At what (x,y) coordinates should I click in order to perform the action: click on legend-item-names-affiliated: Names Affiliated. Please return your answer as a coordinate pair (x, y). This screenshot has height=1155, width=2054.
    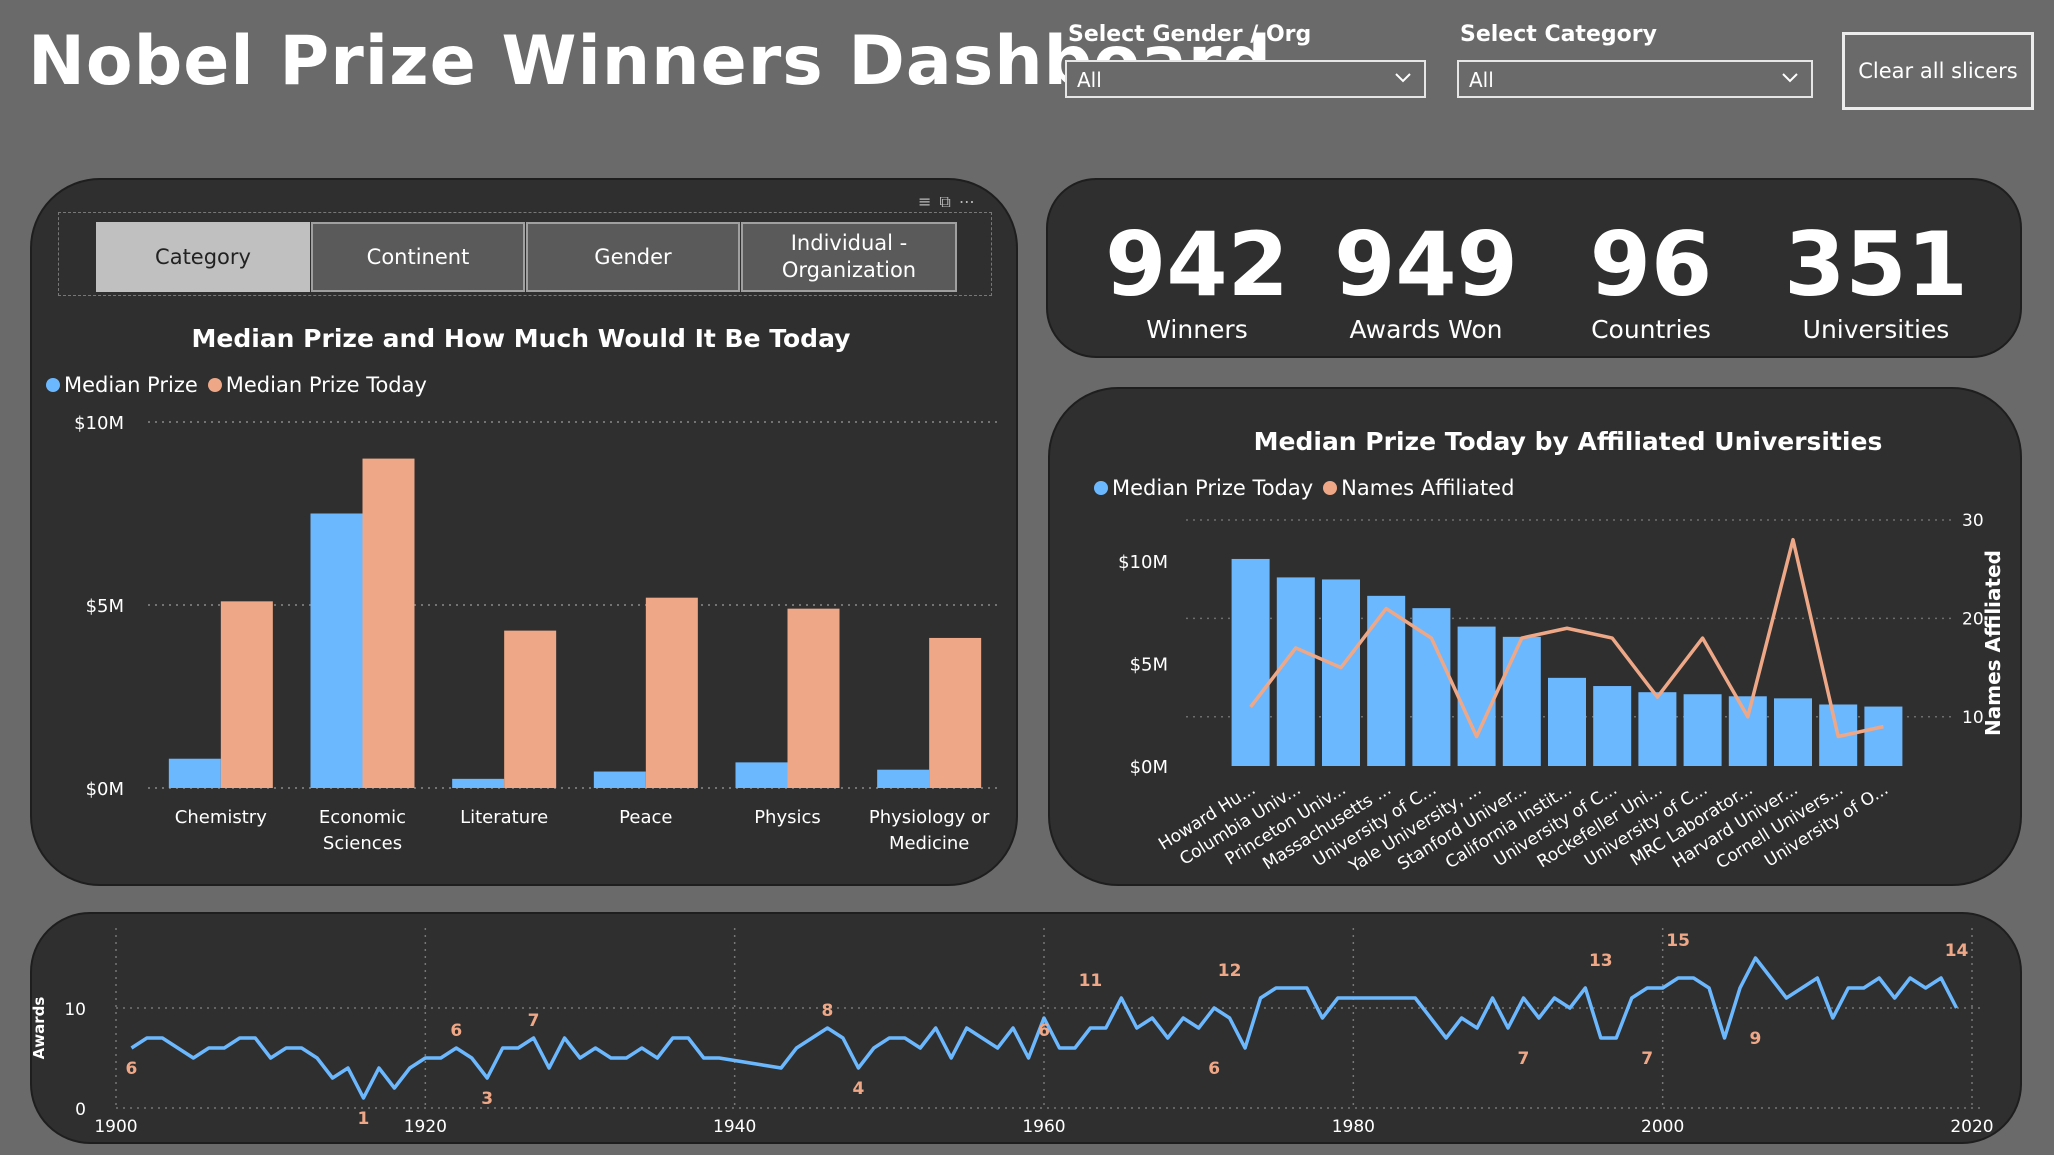
    Looking at the image, I should click on (1418, 488).